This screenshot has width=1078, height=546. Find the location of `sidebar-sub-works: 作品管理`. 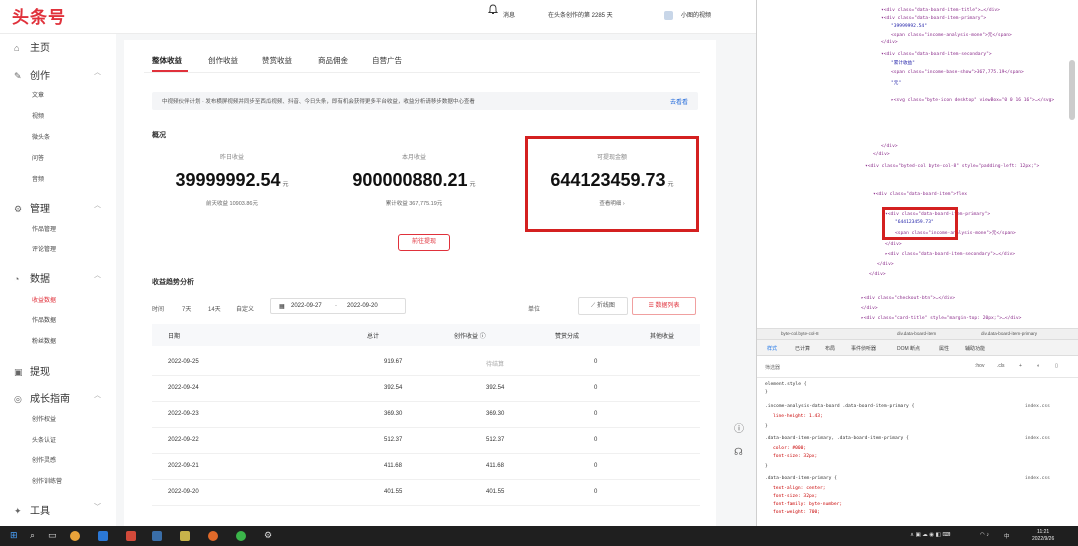

sidebar-sub-works: 作品管理 is located at coordinates (44, 228).